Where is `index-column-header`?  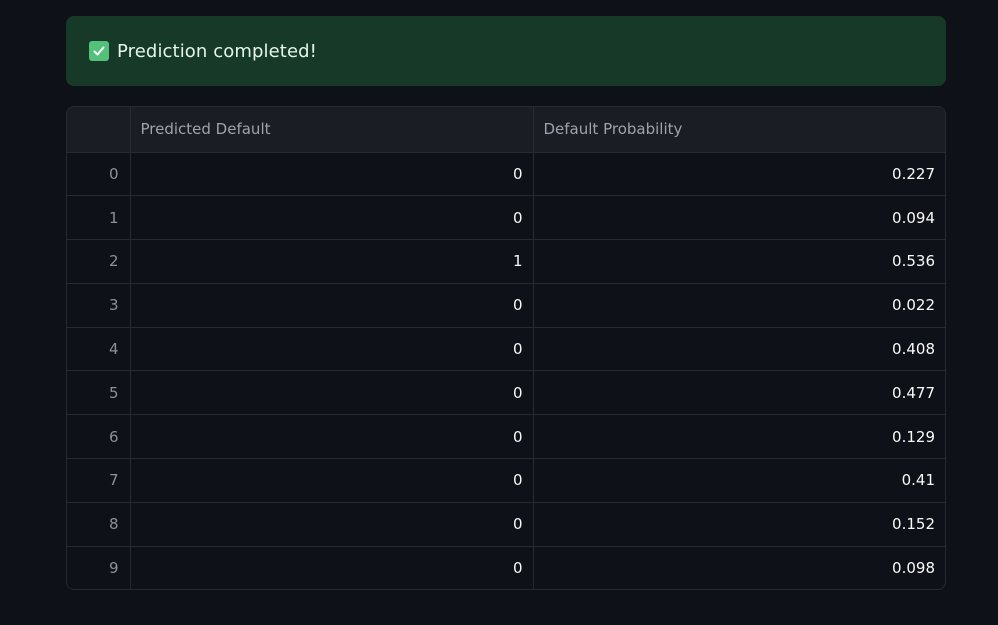 index-column-header is located at coordinates (99, 130).